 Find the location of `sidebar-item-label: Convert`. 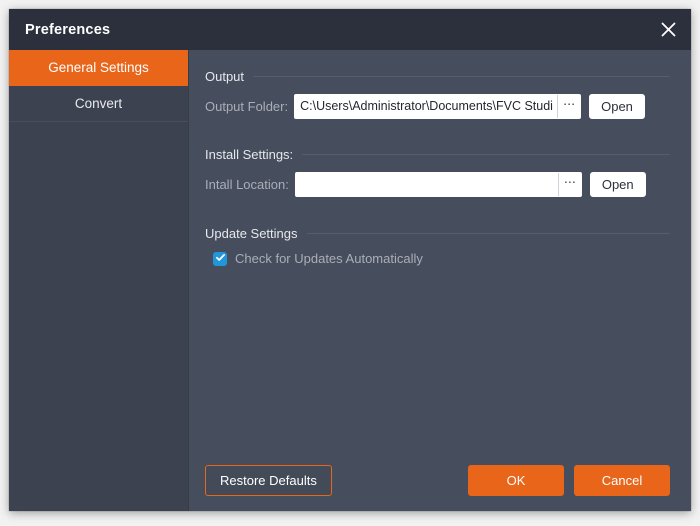

sidebar-item-label: Convert is located at coordinates (98, 103).